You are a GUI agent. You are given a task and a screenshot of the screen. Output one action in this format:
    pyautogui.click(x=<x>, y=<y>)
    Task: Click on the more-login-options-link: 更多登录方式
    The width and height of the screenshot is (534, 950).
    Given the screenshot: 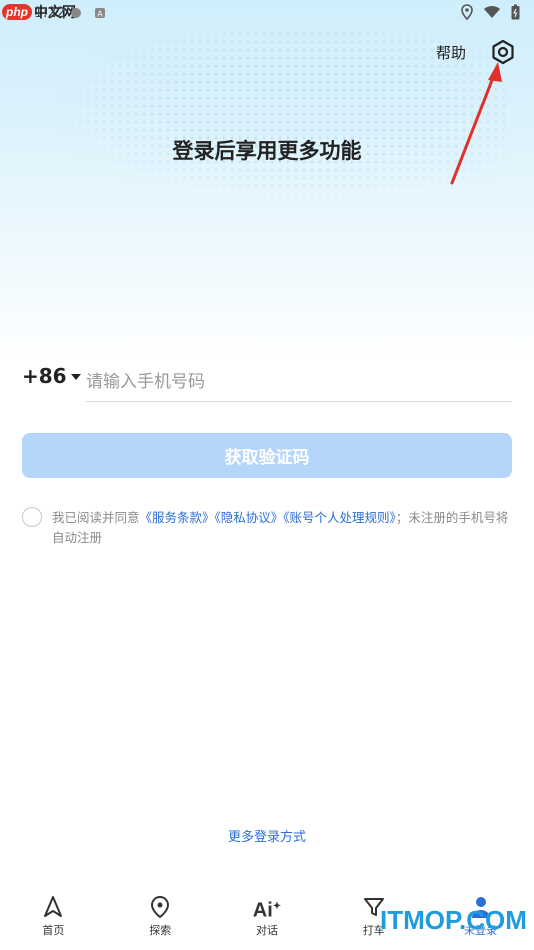 What is the action you would take?
    pyautogui.click(x=267, y=835)
    